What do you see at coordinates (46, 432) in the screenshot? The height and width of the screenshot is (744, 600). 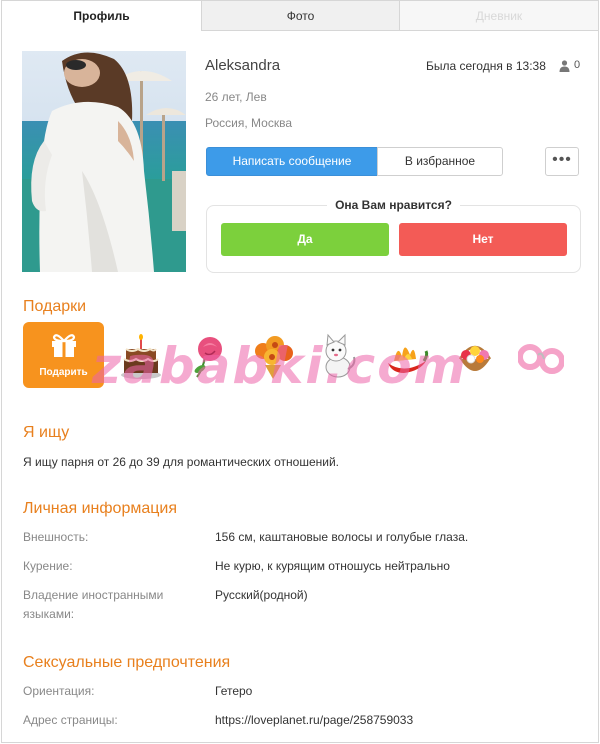 I see `seeking-heading: Я ищу` at bounding box center [46, 432].